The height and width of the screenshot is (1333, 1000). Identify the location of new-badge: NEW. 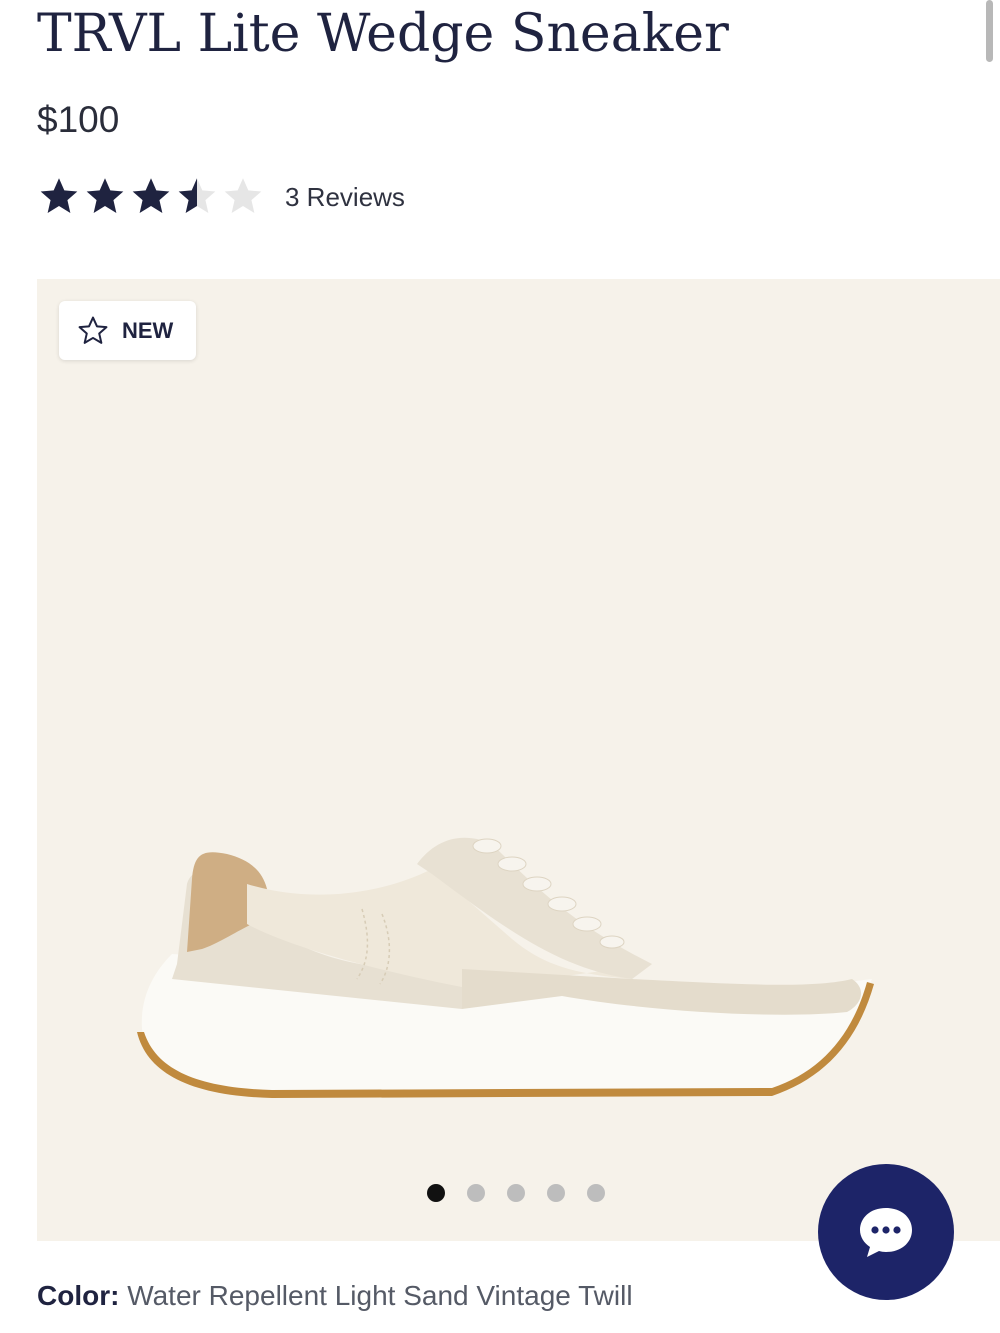
(127, 330).